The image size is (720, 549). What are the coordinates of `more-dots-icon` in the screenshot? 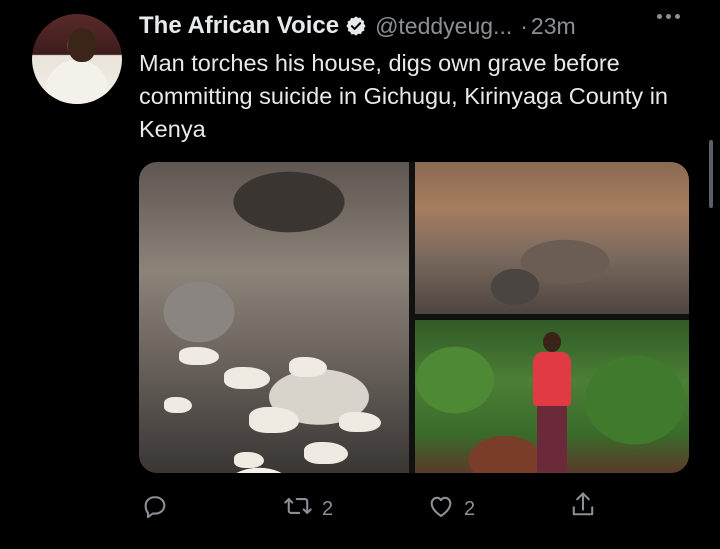 It's located at (668, 16).